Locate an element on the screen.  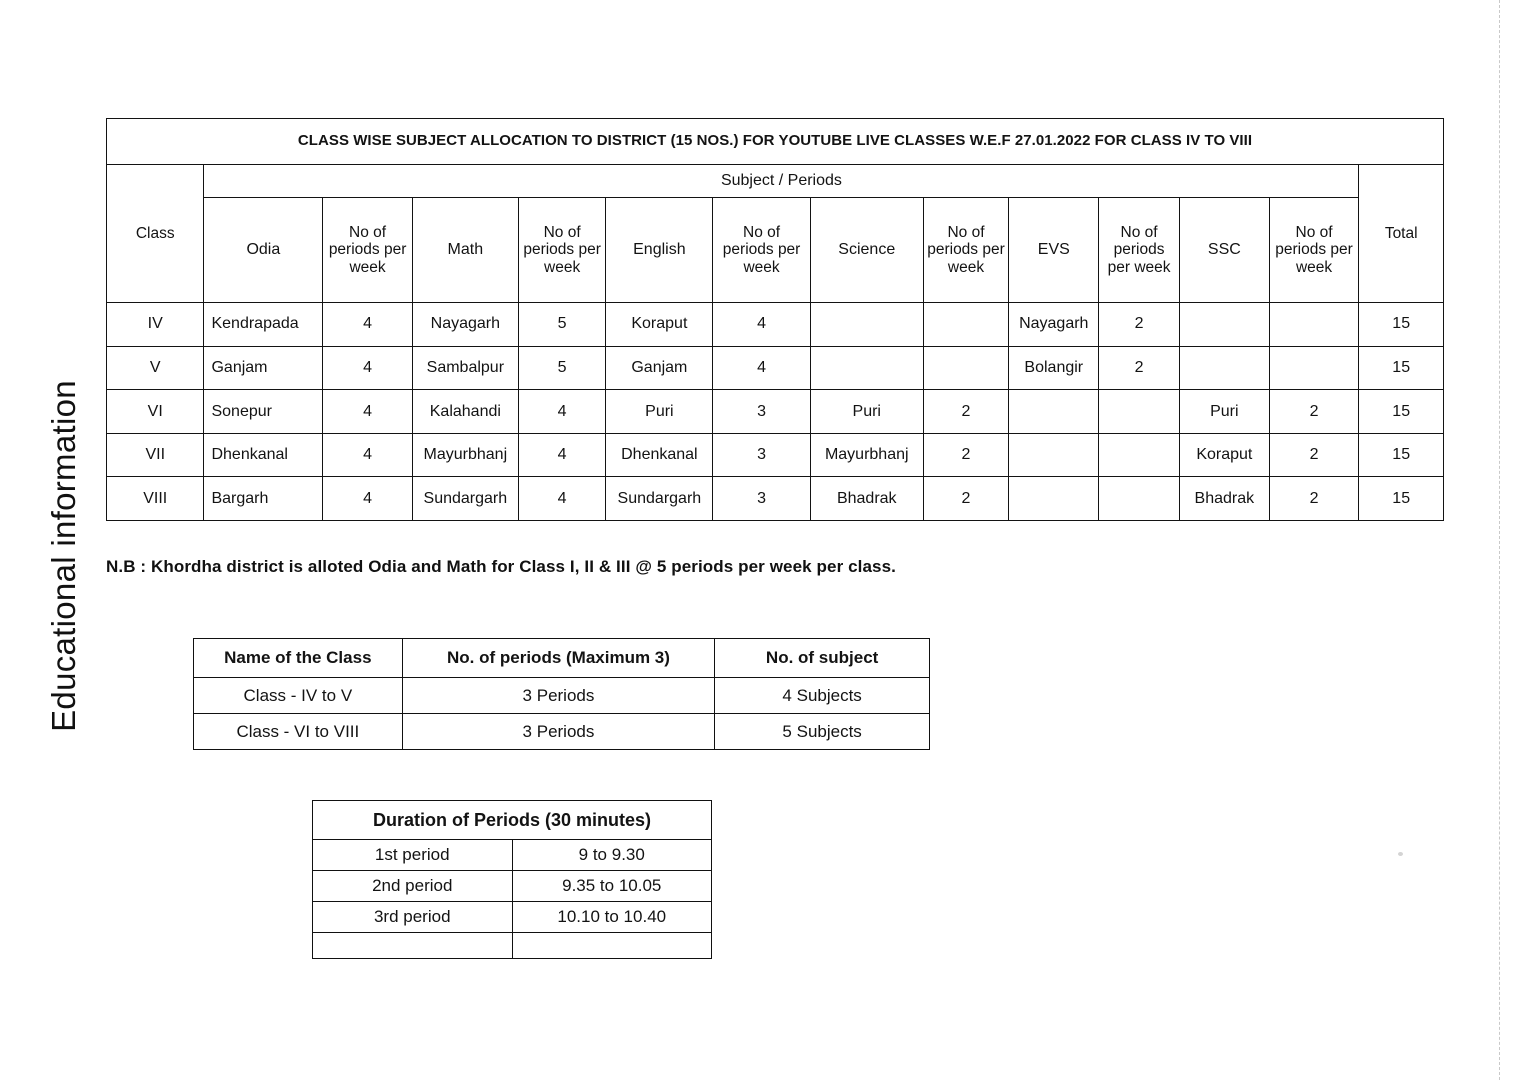
cell-evs: Nayagarh is located at coordinates (1054, 324).